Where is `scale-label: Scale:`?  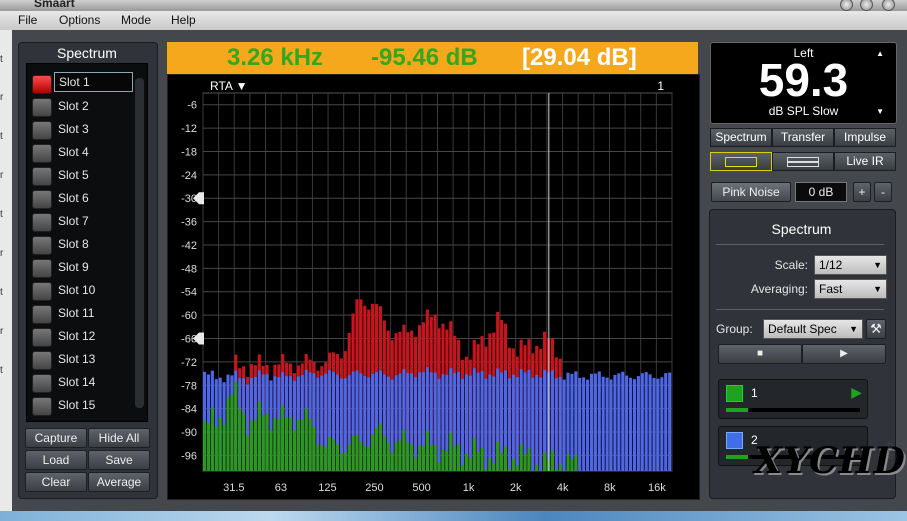
scale-label: Scale: is located at coordinates (791, 265).